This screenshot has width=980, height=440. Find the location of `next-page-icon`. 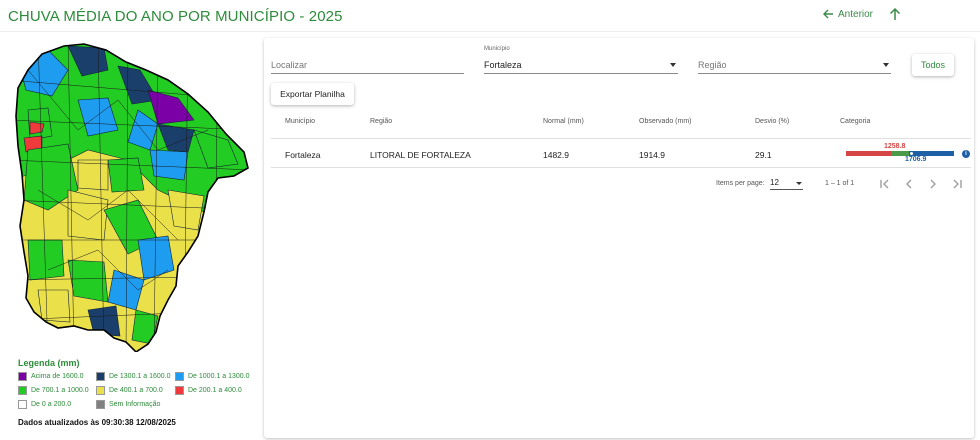

next-page-icon is located at coordinates (933, 184).